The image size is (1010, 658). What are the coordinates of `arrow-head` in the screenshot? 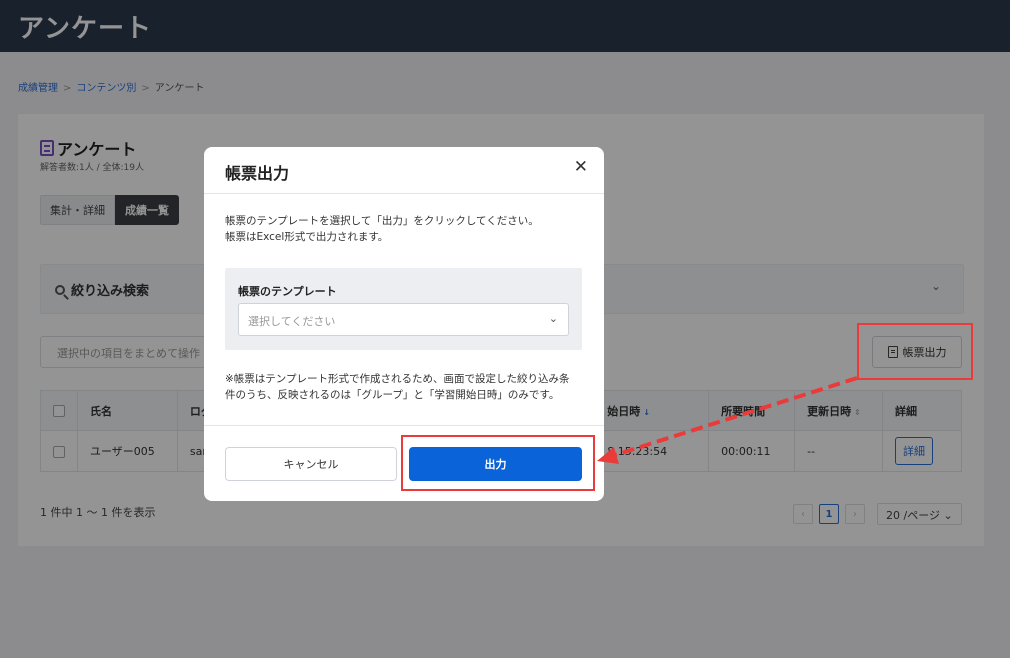 It's located at (608, 455).